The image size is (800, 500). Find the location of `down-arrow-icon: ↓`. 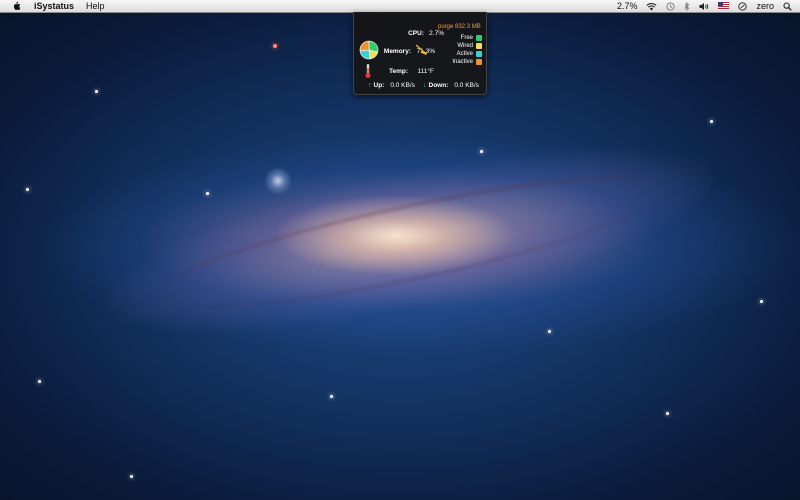

down-arrow-icon: ↓ is located at coordinates (425, 85).